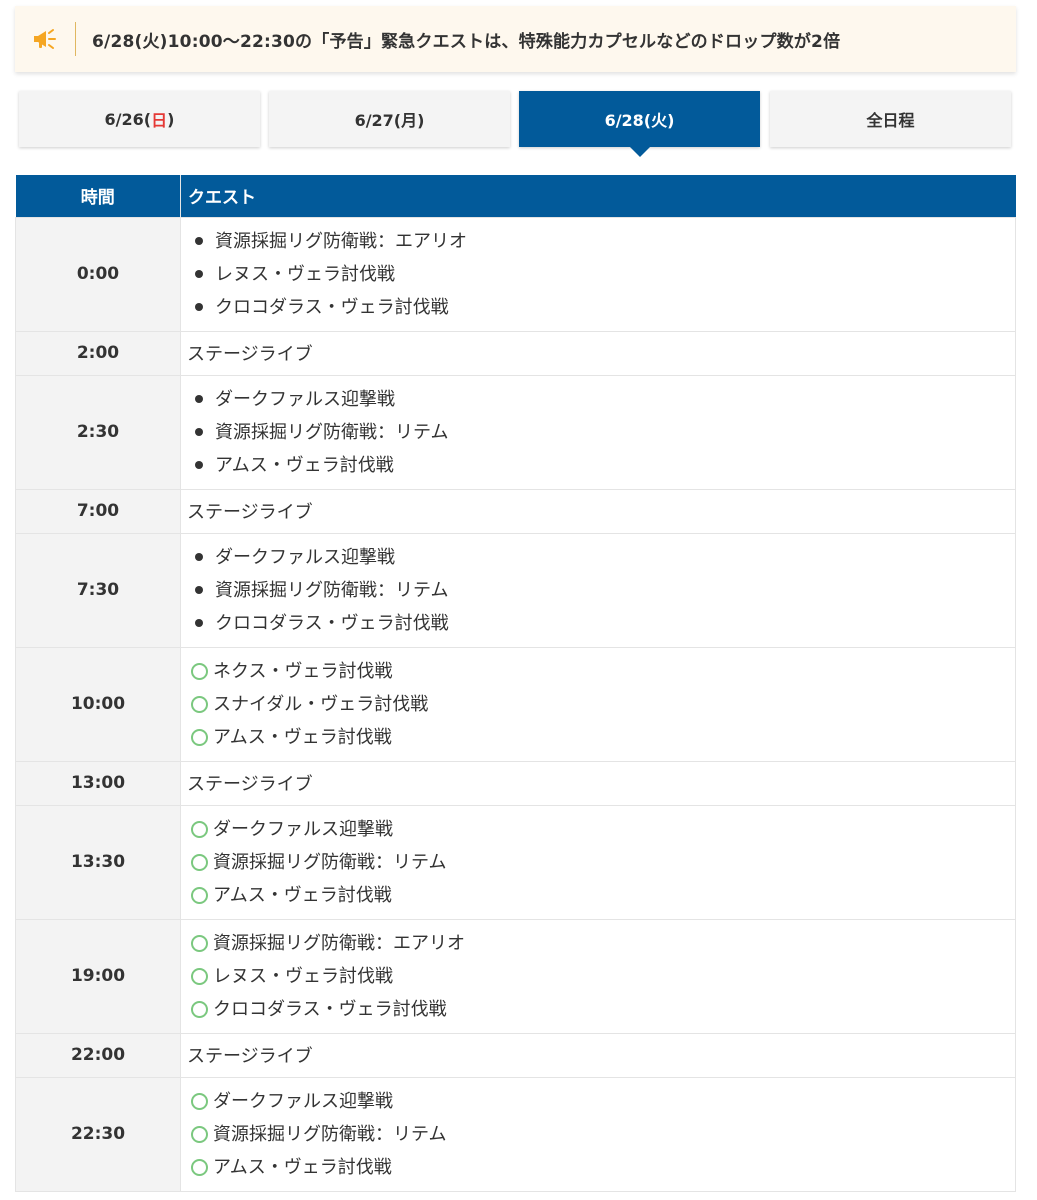  Describe the element at coordinates (98, 783) in the screenshot. I see `time-cell: 13:00` at that location.